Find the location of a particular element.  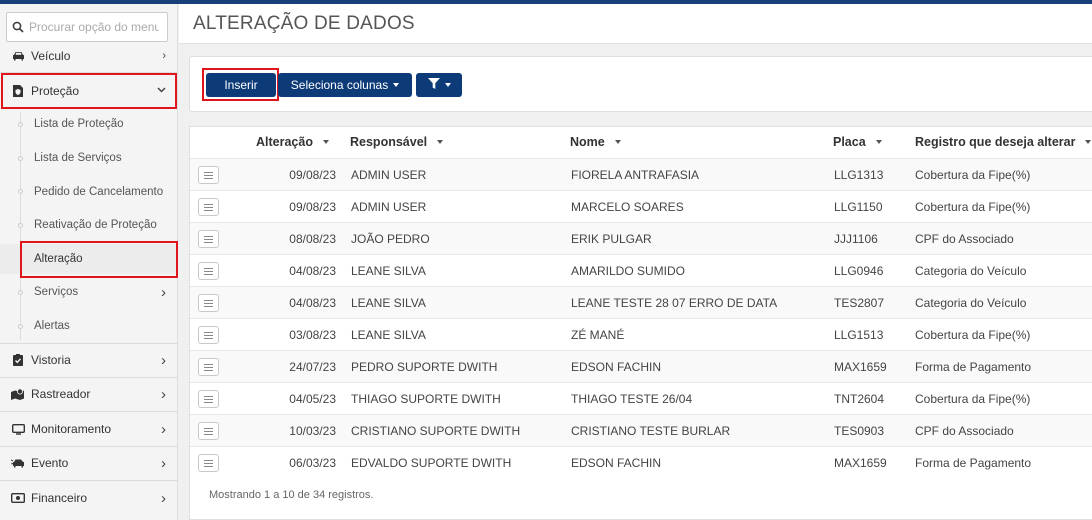

sidebar-item-evento: Evento › is located at coordinates (89, 463).